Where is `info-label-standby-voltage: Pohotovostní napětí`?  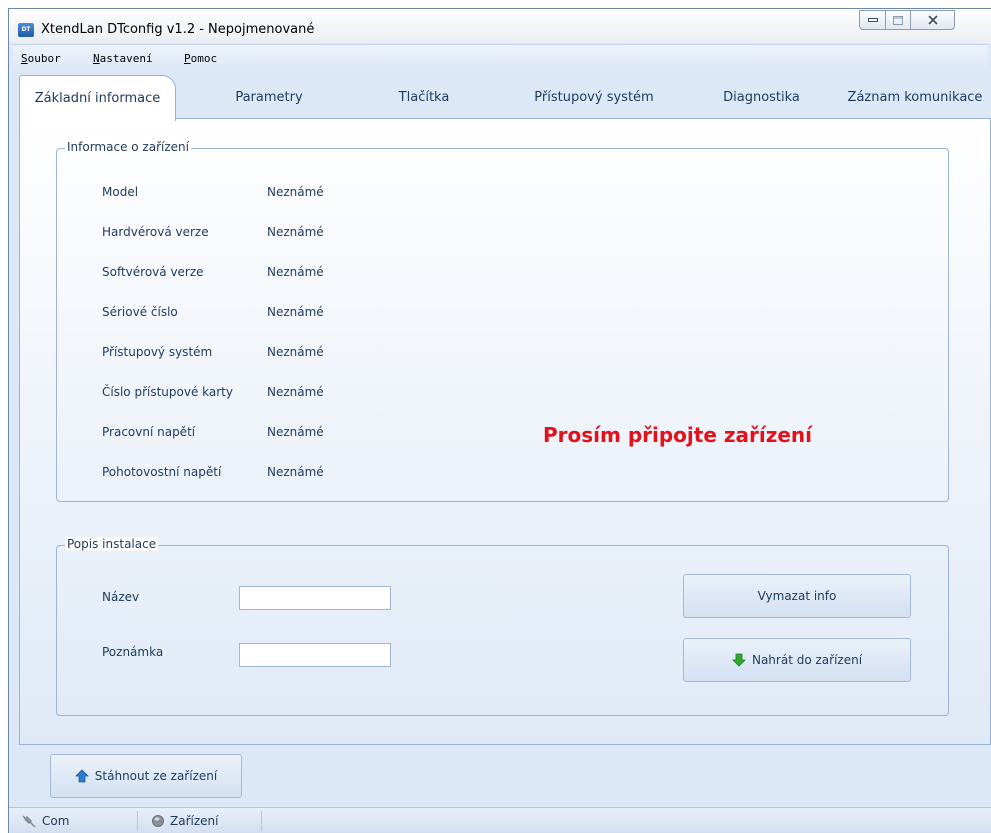
info-label-standby-voltage: Pohotovostní napětí is located at coordinates (162, 472).